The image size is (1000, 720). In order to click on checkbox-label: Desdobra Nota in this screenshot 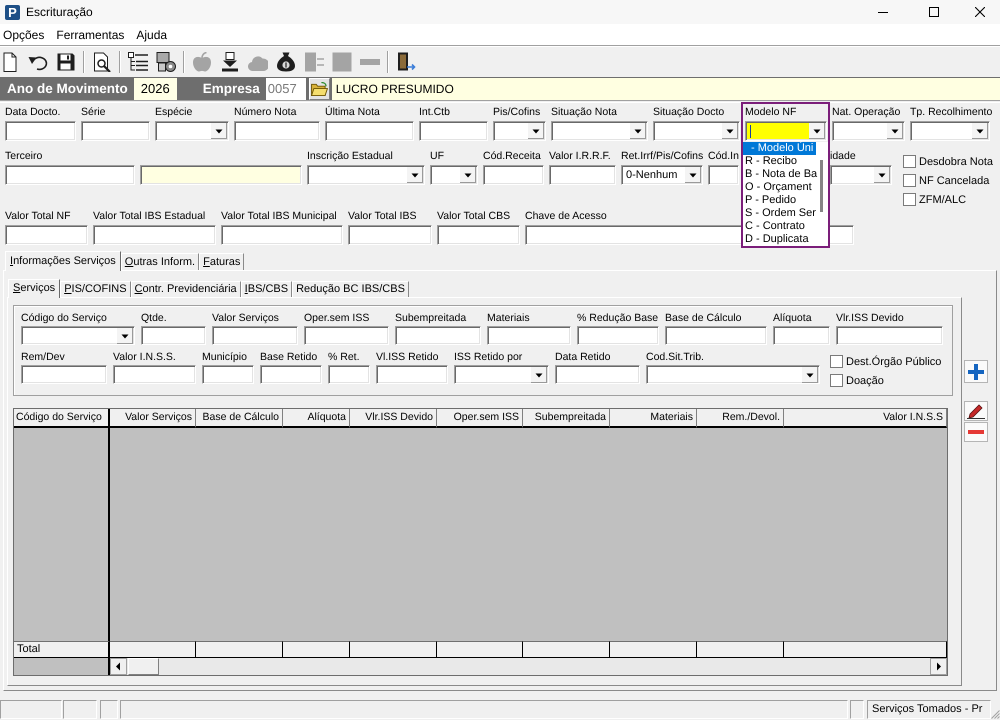, I will do `click(956, 162)`.